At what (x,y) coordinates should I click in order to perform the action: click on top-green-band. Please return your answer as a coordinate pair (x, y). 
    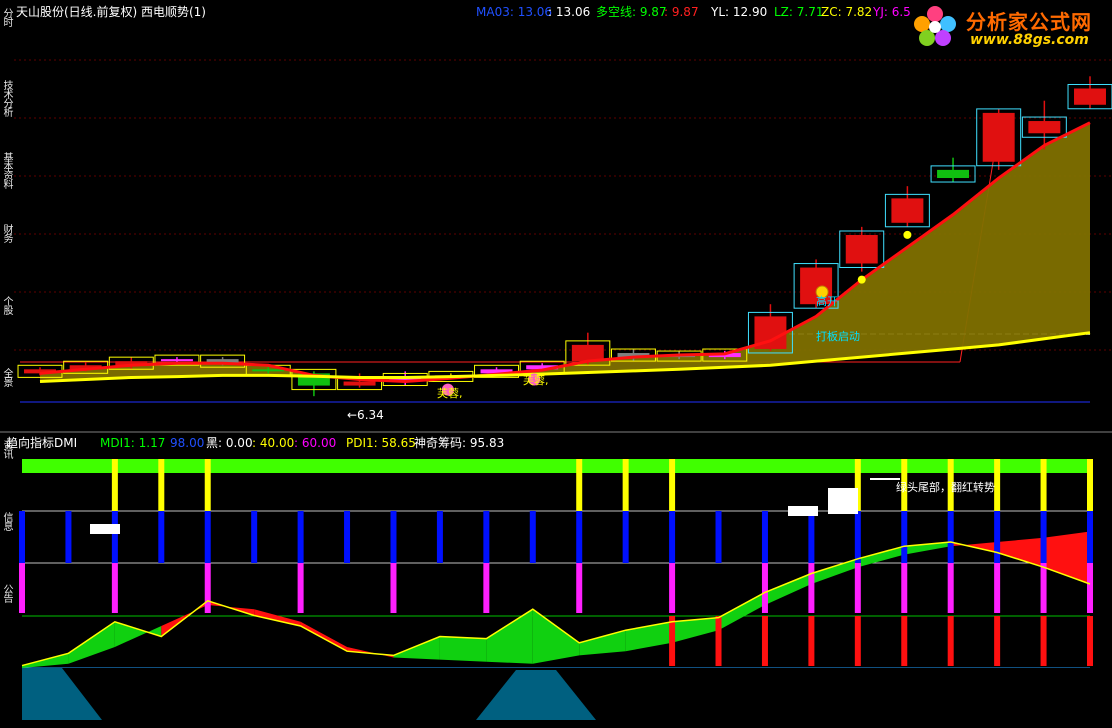
    Looking at the image, I should click on (556, 466).